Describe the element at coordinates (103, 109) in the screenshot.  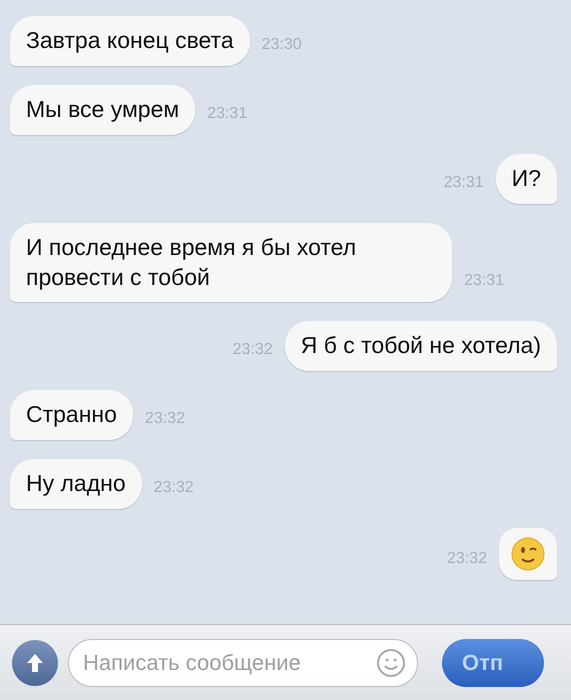
I see `message-bubble: Мы все умрем` at that location.